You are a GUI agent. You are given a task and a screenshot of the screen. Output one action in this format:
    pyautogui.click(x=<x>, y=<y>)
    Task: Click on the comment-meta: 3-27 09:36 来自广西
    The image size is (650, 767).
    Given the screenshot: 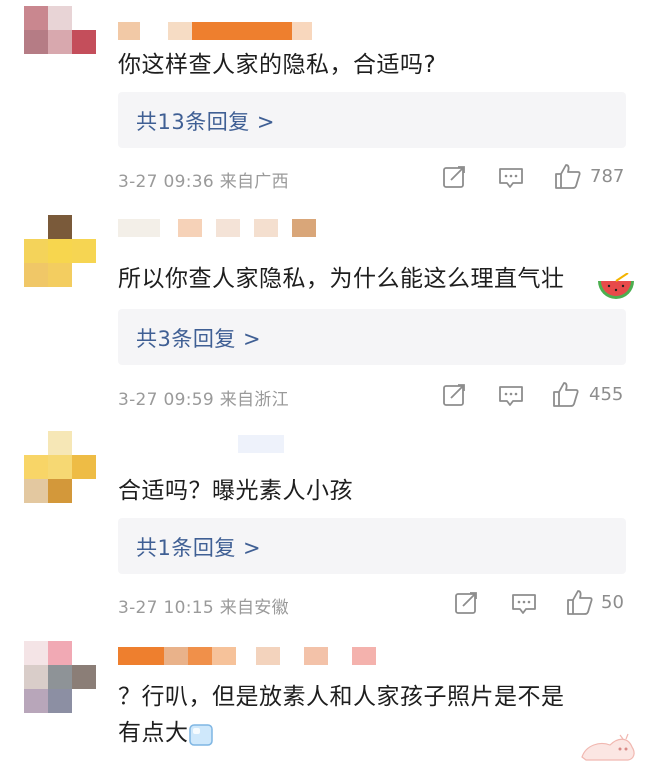 What is the action you would take?
    pyautogui.click(x=203, y=179)
    